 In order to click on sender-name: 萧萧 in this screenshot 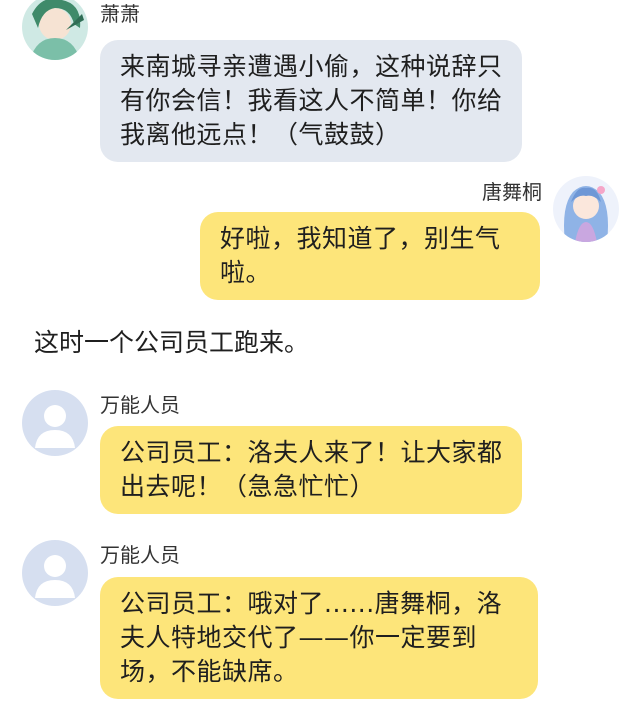, I will do `click(120, 14)`.